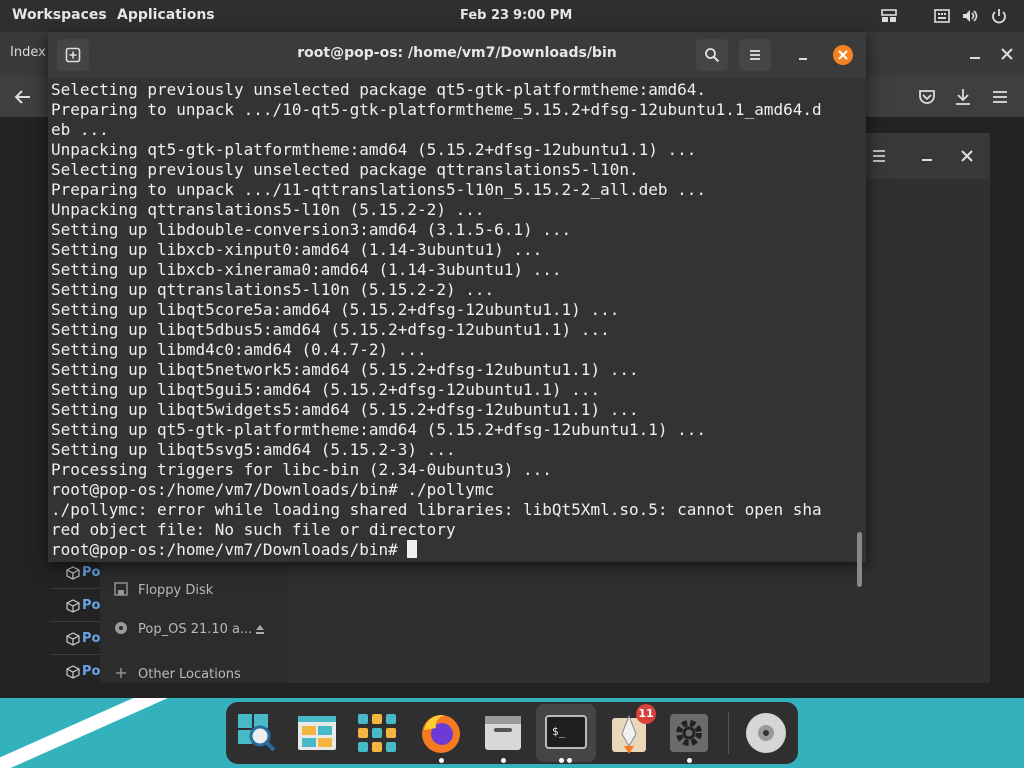 This screenshot has height=768, width=1024. Describe the element at coordinates (257, 733) in the screenshot. I see `pop-shop-icon` at that location.